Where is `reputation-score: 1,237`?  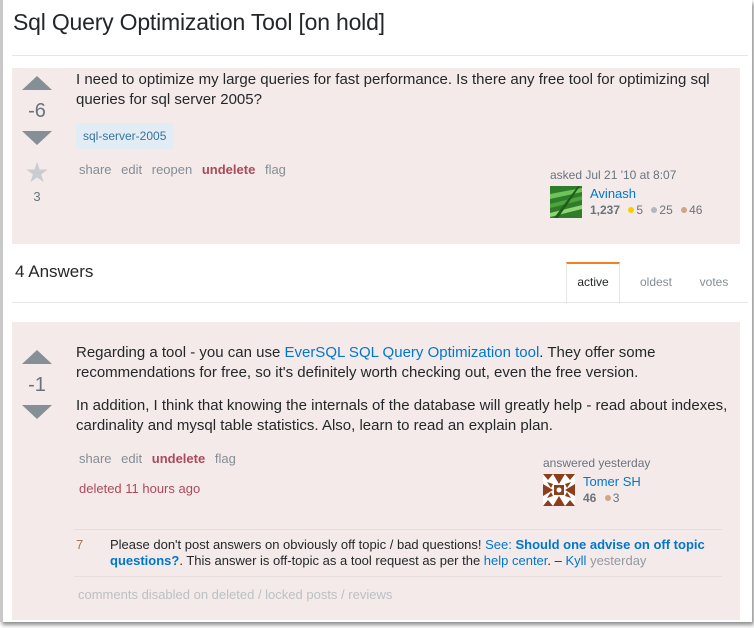 reputation-score: 1,237 is located at coordinates (605, 210).